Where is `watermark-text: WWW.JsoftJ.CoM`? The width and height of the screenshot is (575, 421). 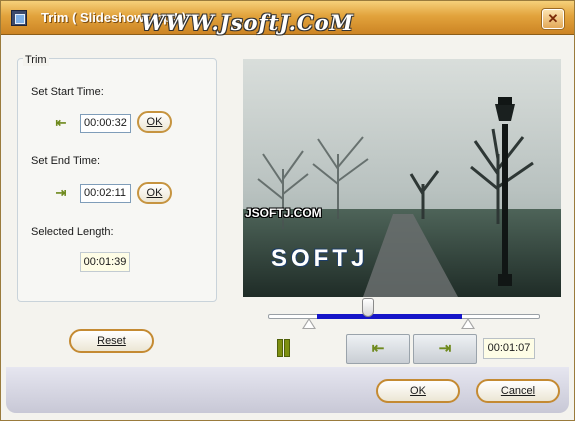
watermark-text: WWW.JsoftJ.CoM is located at coordinates (247, 22).